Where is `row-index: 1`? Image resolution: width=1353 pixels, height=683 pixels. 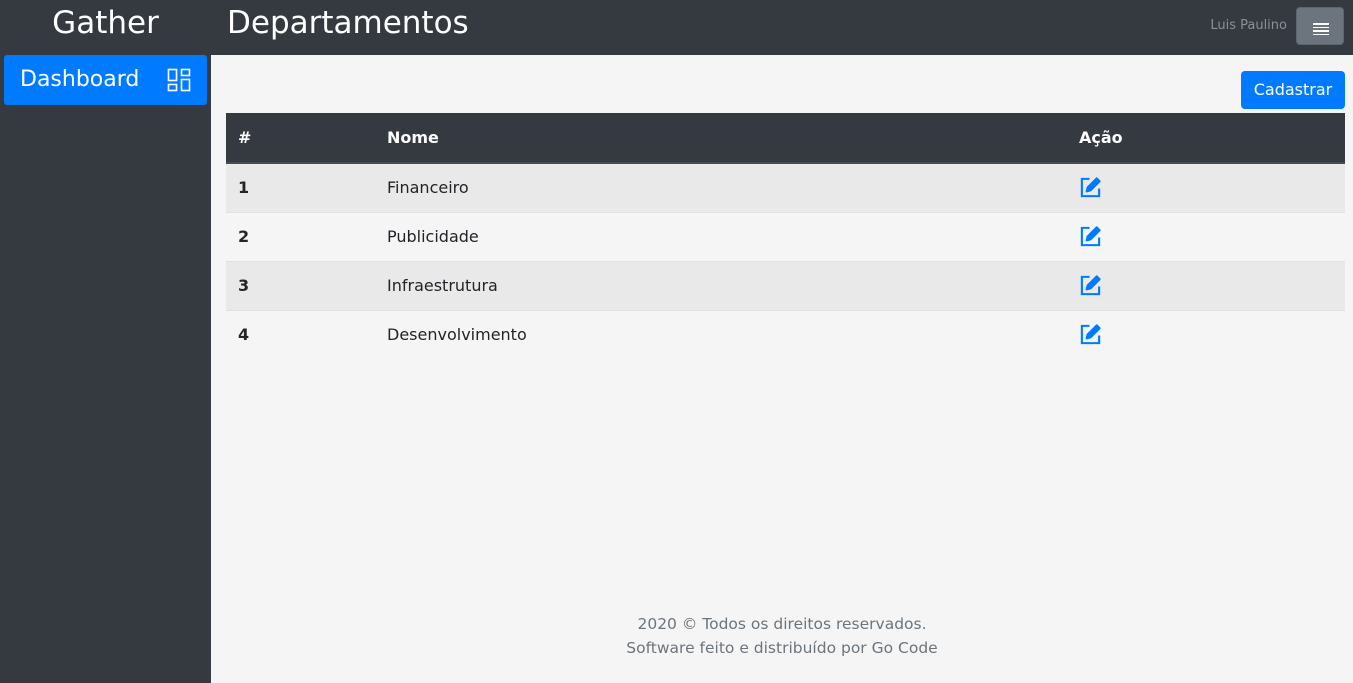 row-index: 1 is located at coordinates (300, 187).